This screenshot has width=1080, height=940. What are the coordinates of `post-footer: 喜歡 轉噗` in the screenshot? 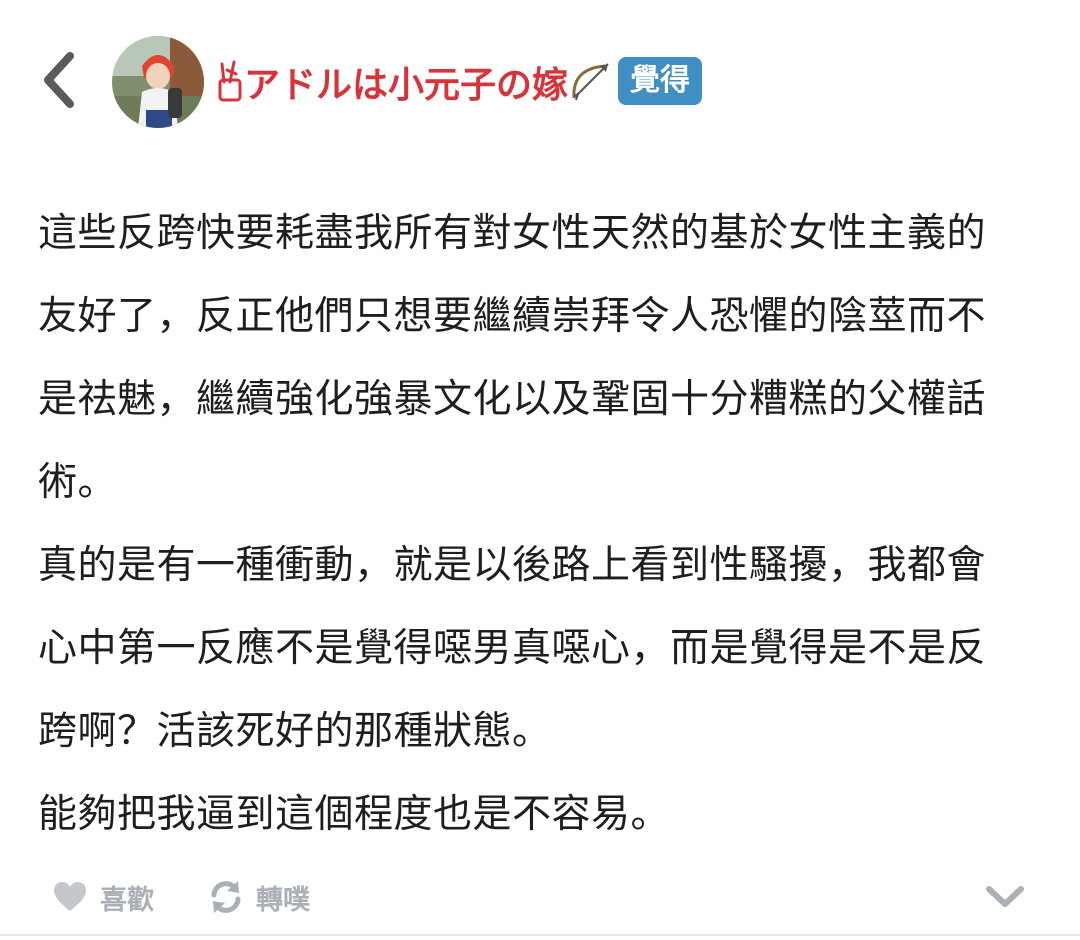 It's located at (540, 896).